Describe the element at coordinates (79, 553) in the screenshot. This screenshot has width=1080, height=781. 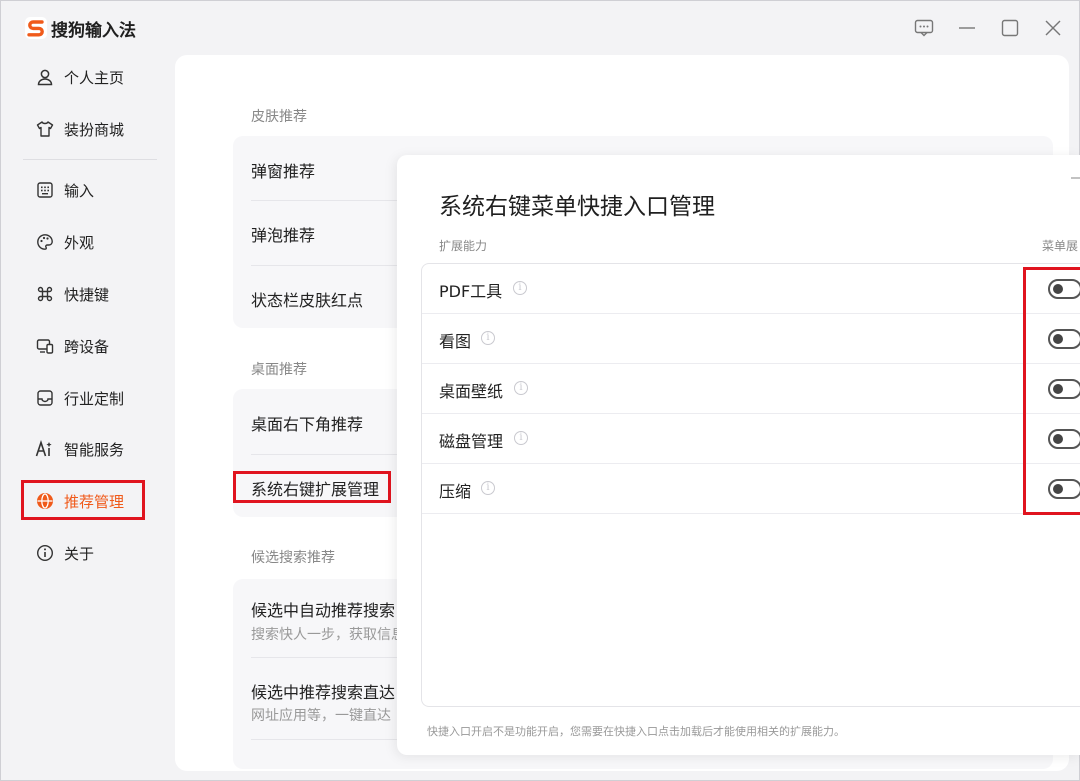
I see `sidebar-item-label: 关于` at that location.